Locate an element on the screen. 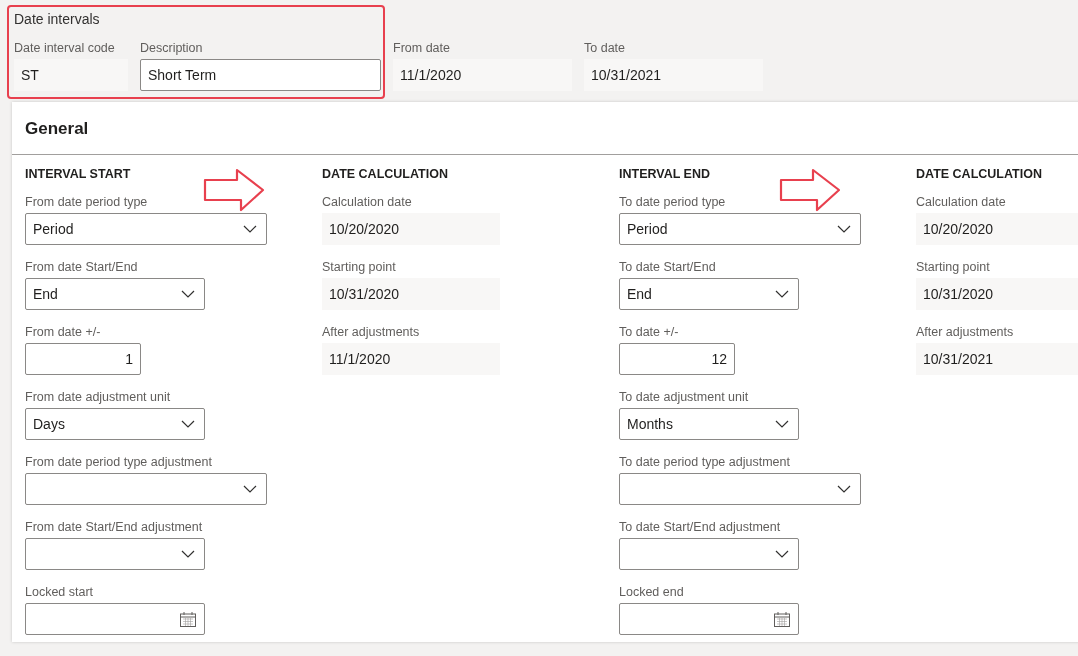 The width and height of the screenshot is (1078, 656). field-label: To date adjustment unit is located at coordinates (684, 397).